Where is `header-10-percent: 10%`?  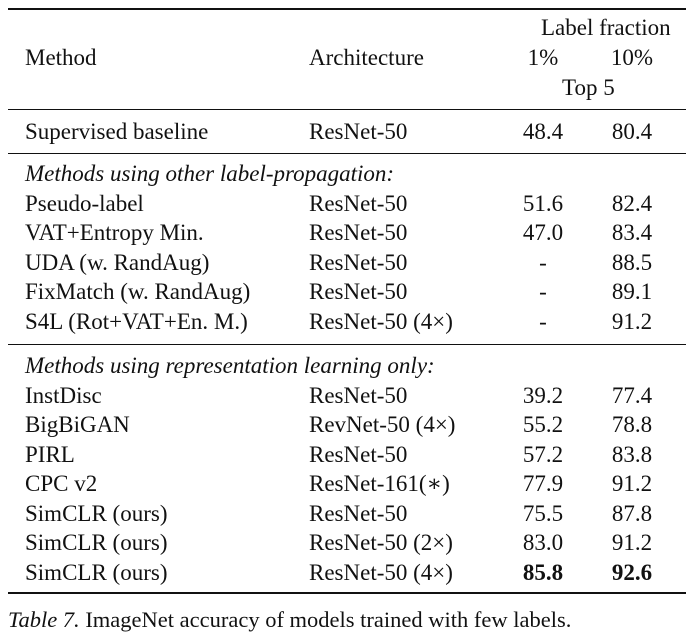 header-10-percent: 10% is located at coordinates (632, 57).